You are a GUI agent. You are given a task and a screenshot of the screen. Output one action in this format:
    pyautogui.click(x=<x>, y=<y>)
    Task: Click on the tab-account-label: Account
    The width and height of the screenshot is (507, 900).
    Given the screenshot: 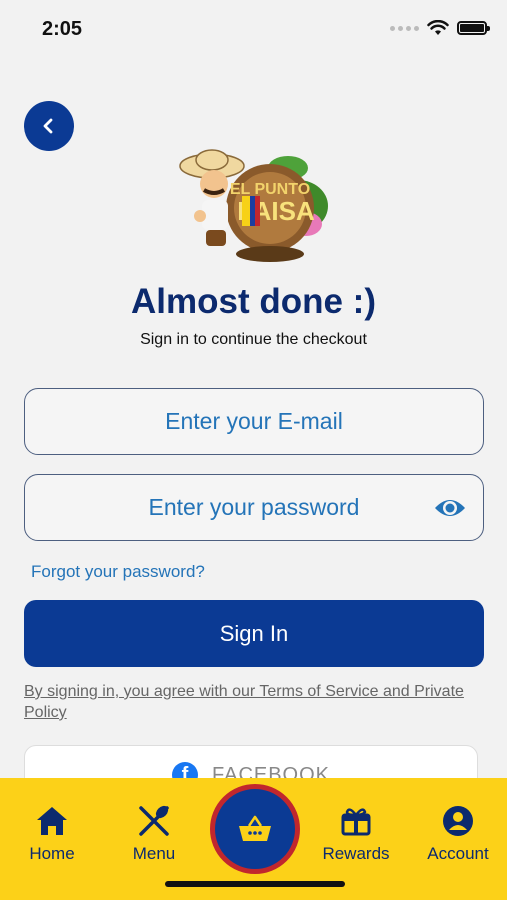 What is the action you would take?
    pyautogui.click(x=458, y=853)
    